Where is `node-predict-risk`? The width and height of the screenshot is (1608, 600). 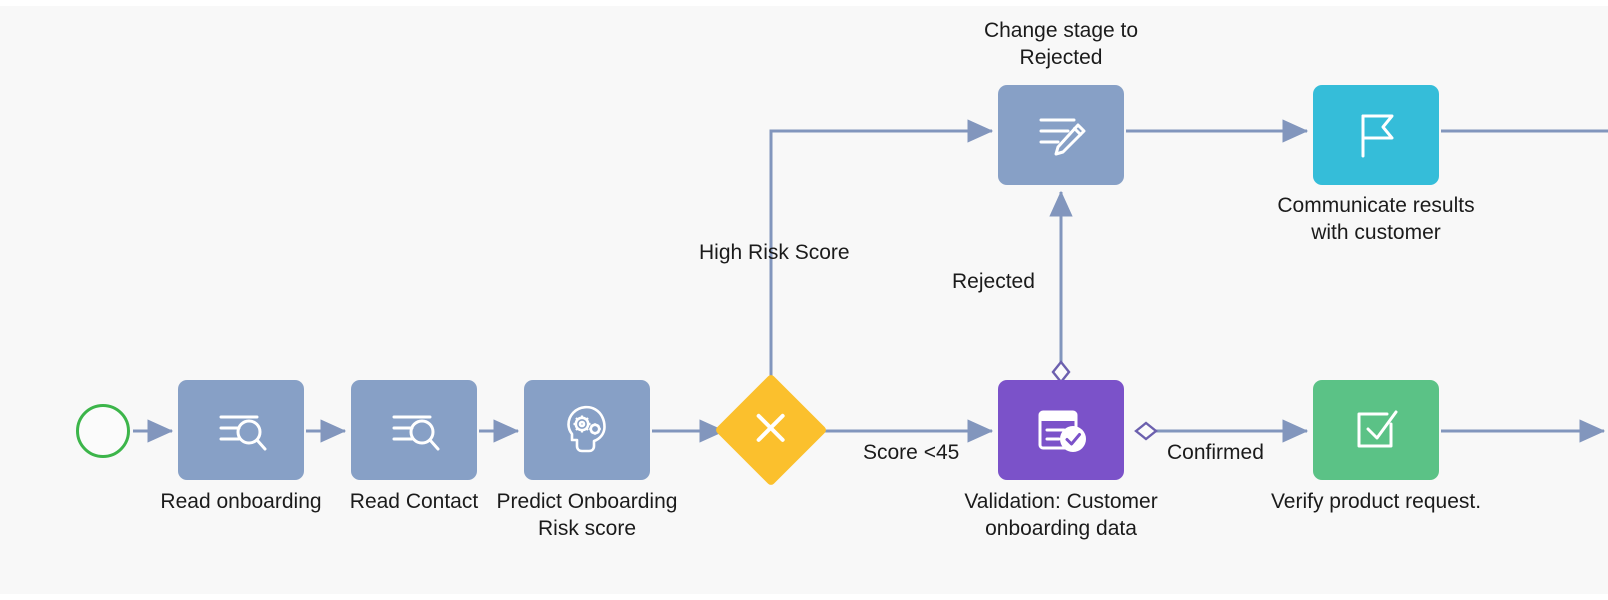 node-predict-risk is located at coordinates (587, 430).